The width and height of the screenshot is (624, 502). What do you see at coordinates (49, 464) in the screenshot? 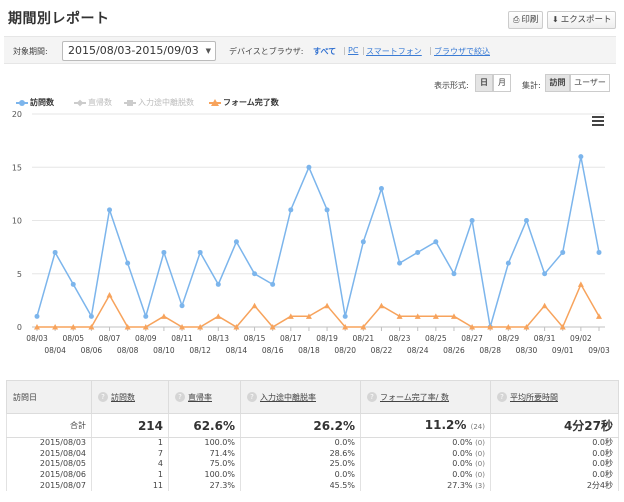
I see `row-date: 2015/08/05` at bounding box center [49, 464].